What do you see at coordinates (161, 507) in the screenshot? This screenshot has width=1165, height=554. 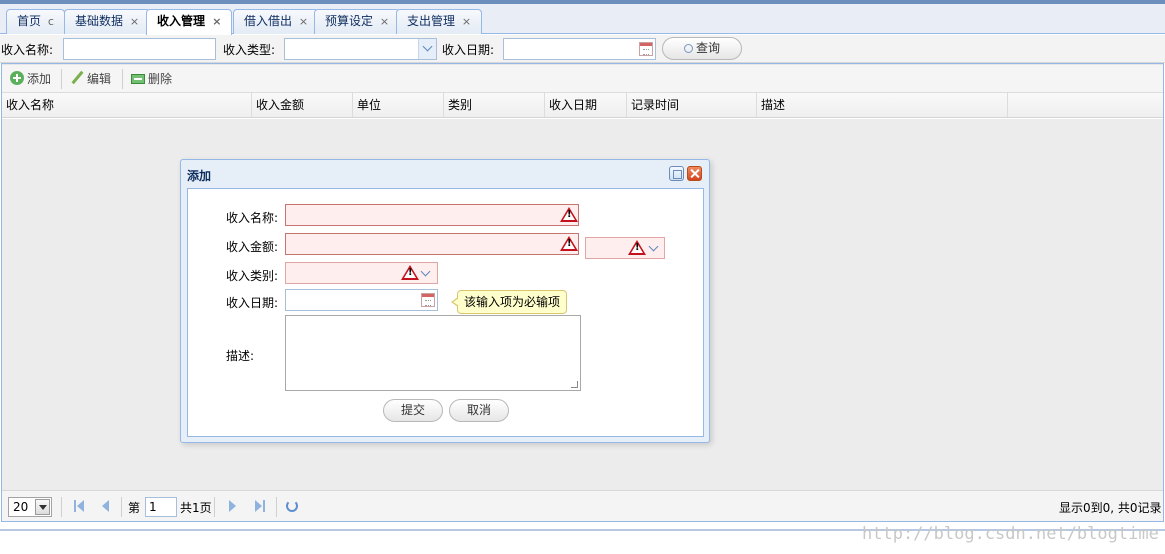 I see `page-number-input: 1` at bounding box center [161, 507].